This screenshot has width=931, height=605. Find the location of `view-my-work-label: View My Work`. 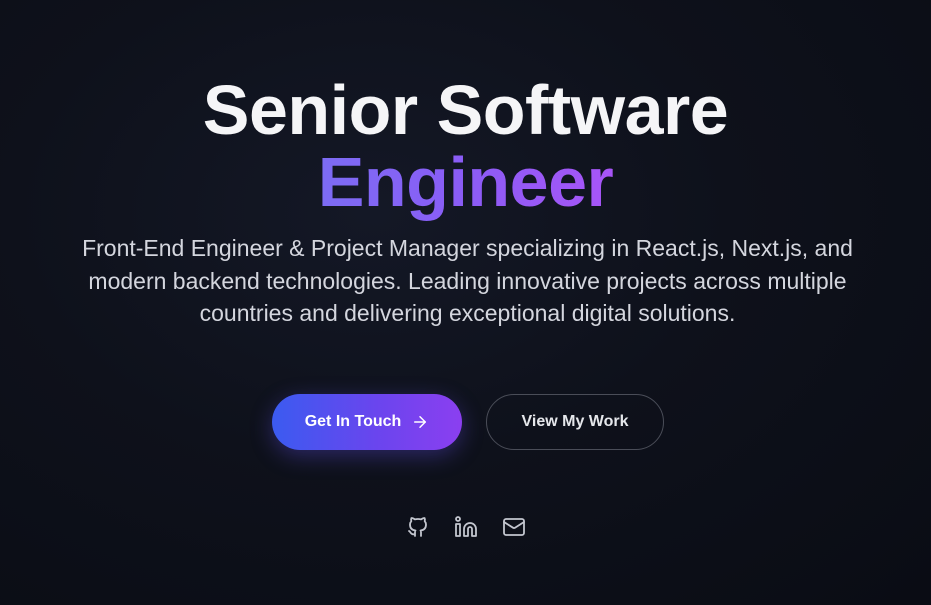

view-my-work-label: View My Work is located at coordinates (575, 421).